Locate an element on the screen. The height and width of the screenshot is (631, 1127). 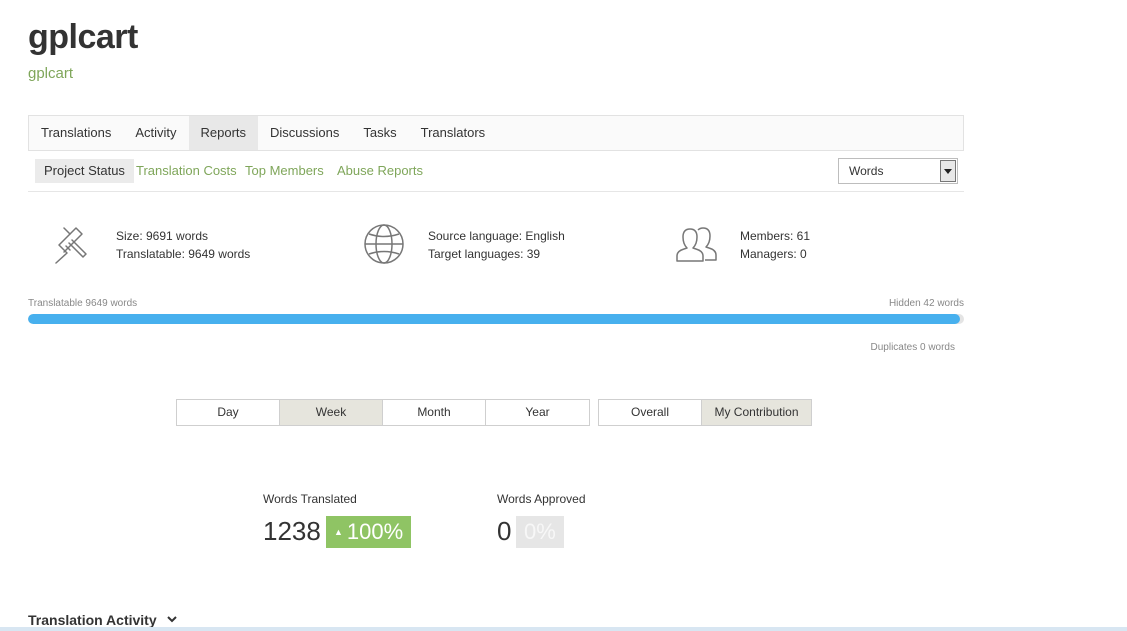
period-month-button: Month is located at coordinates (434, 412).